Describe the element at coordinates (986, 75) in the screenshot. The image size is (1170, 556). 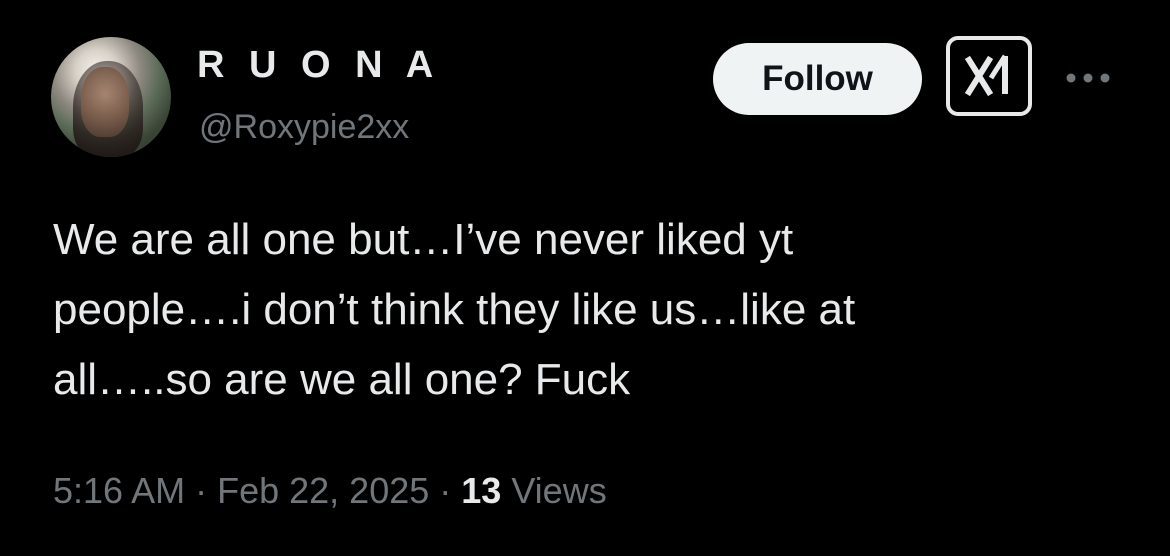
I see `grok-icon` at that location.